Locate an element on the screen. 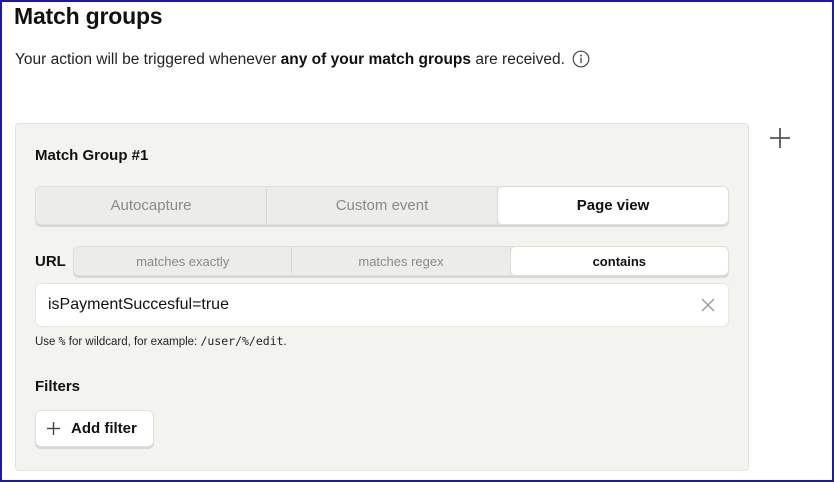 The width and height of the screenshot is (834, 482). hint-suffix: . is located at coordinates (285, 342).